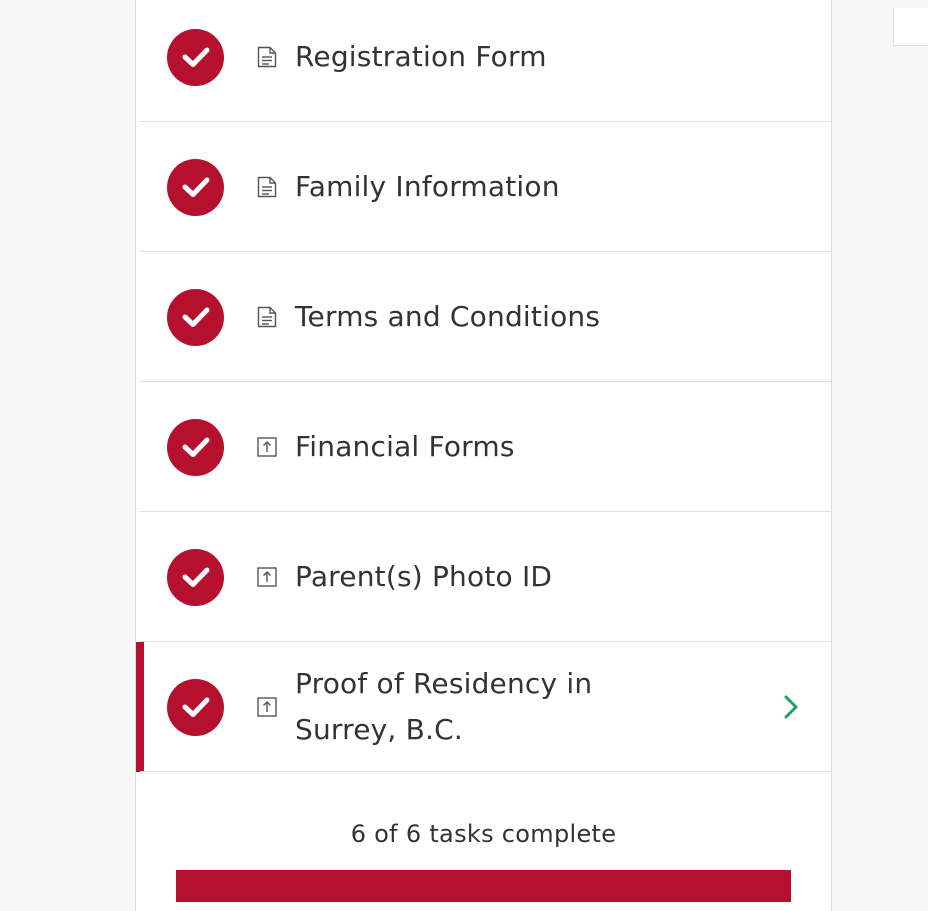  What do you see at coordinates (427, 186) in the screenshot?
I see `task-label: Family Information` at bounding box center [427, 186].